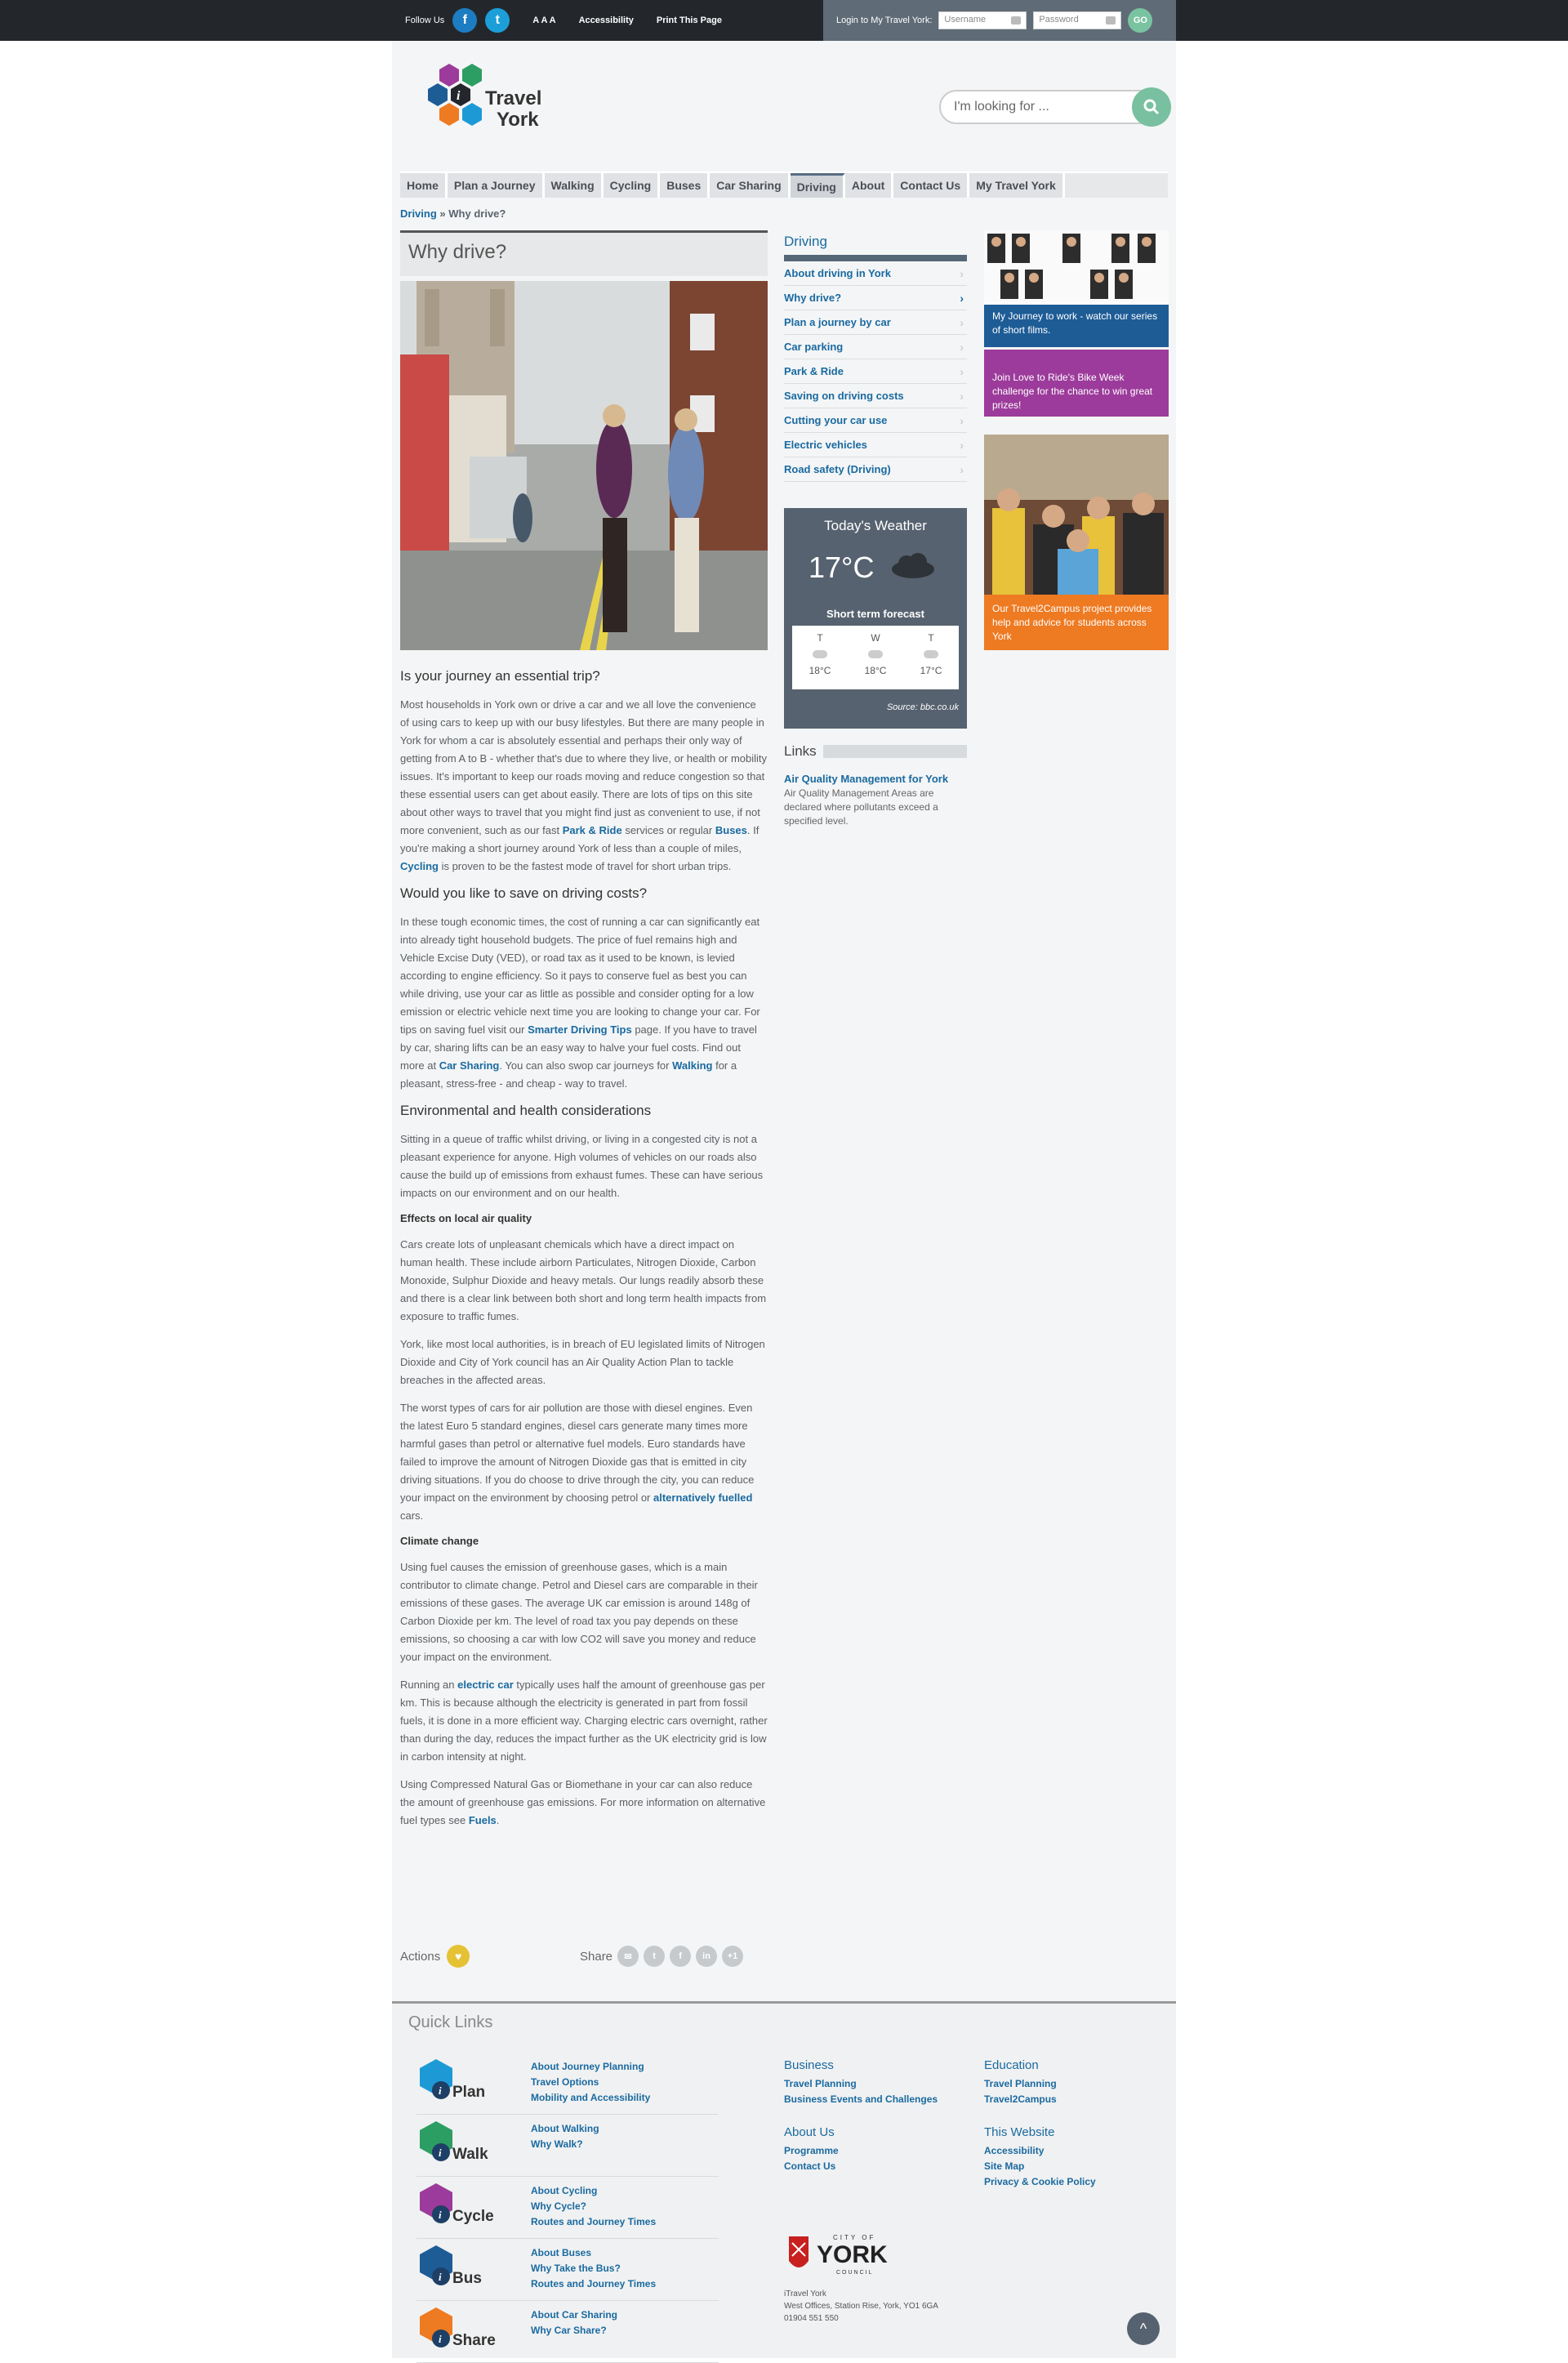 Image resolution: width=1568 pixels, height=2363 pixels. I want to click on car-sharing-link: Car Sharing, so click(469, 1066).